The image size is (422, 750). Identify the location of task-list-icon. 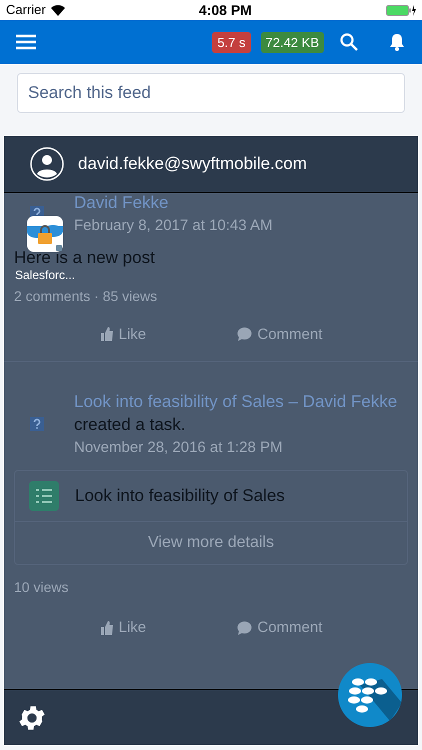
(44, 496).